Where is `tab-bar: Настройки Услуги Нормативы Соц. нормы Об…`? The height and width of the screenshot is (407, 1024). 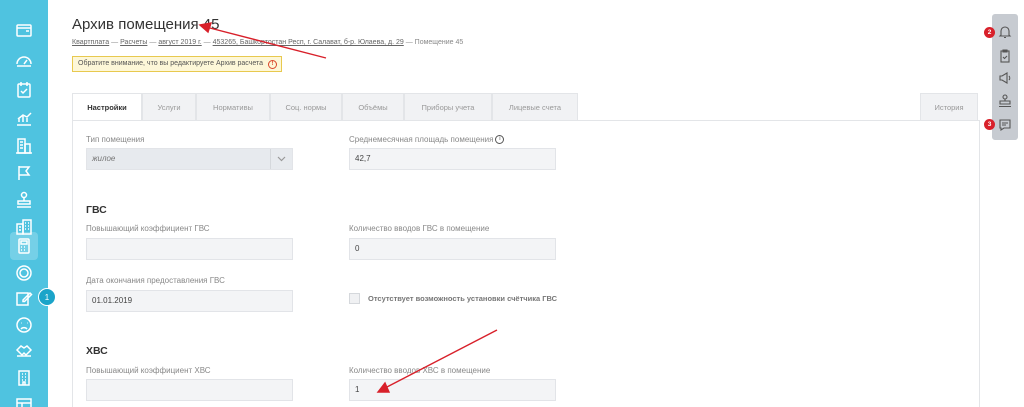
tab-bar: Настройки Услуги Нормативы Соц. нормы Об… is located at coordinates (526, 107).